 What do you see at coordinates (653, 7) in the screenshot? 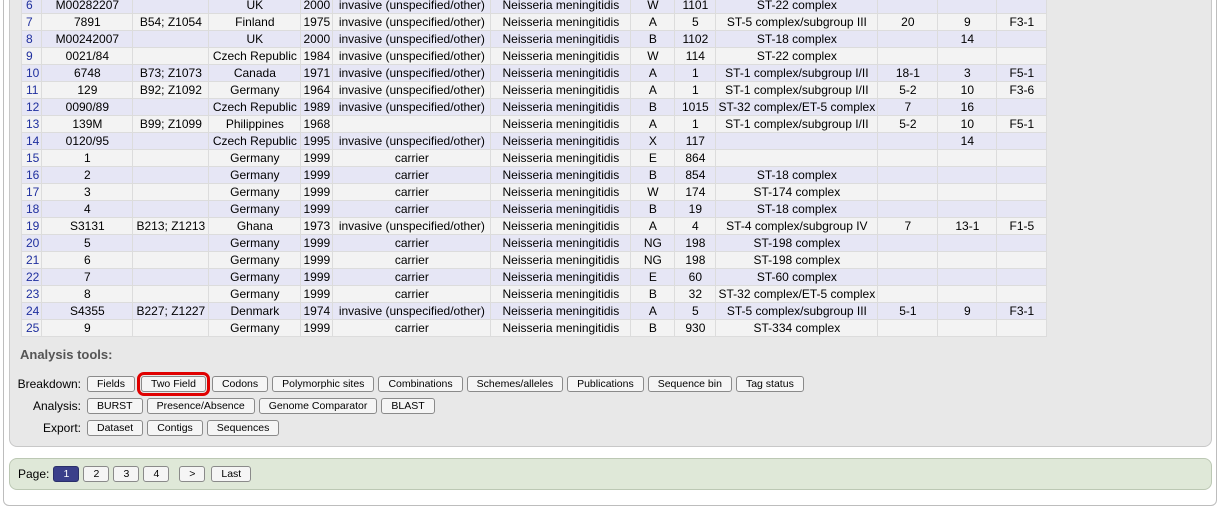
I see `table-cell-serogroup: W` at bounding box center [653, 7].